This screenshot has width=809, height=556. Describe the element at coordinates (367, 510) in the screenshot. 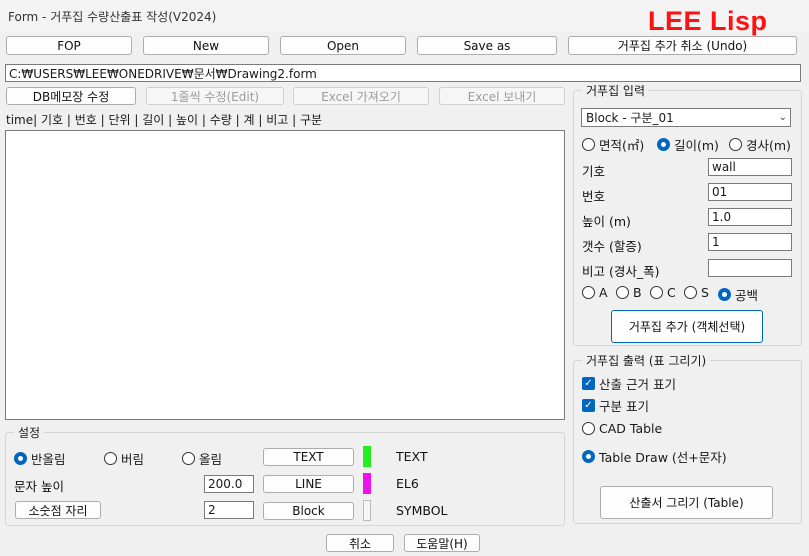

I see `block-layer-color` at that location.